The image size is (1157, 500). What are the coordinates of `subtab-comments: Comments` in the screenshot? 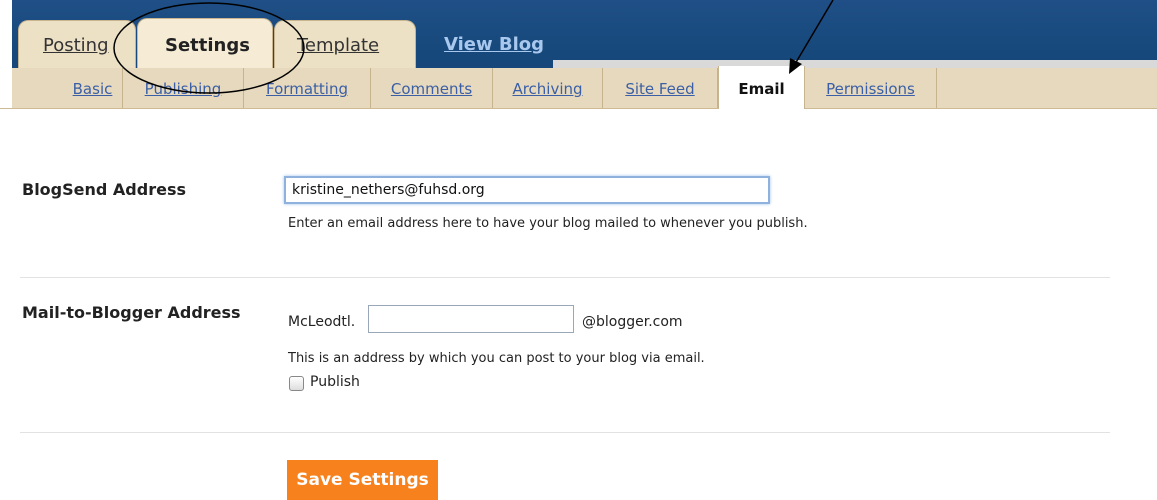 It's located at (432, 88).